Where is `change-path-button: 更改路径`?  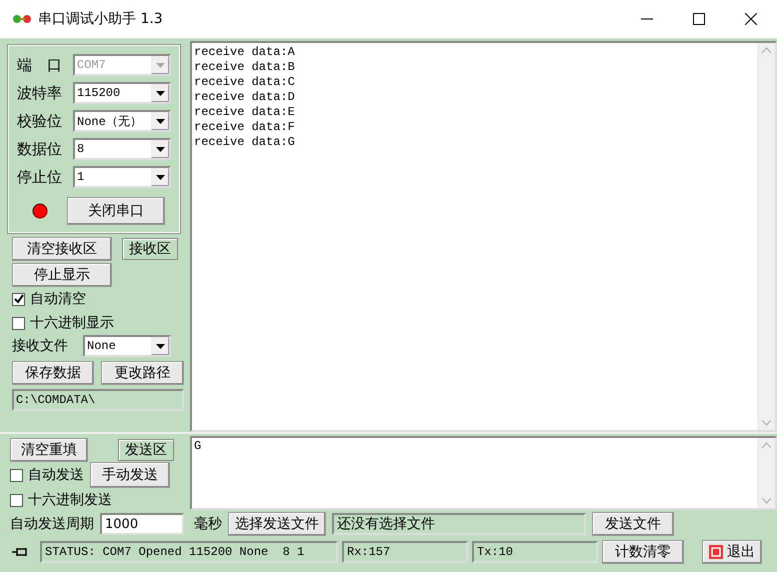
change-path-button: 更改路径 is located at coordinates (142, 373).